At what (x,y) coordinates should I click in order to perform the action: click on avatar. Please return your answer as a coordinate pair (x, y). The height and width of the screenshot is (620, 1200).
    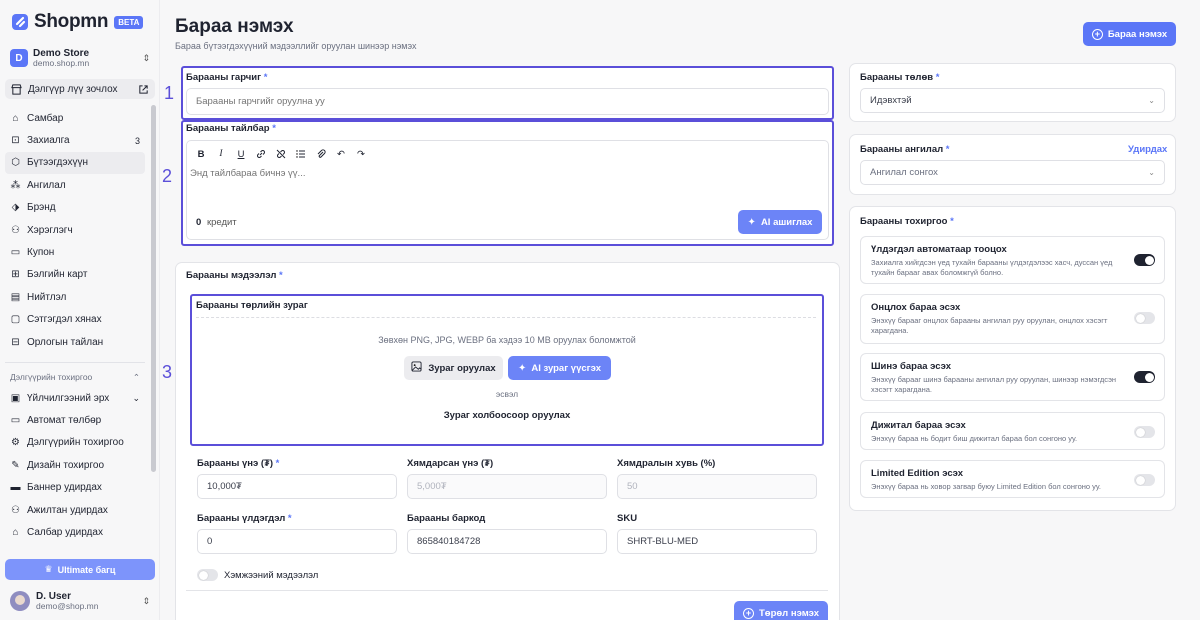
    Looking at the image, I should click on (20, 601).